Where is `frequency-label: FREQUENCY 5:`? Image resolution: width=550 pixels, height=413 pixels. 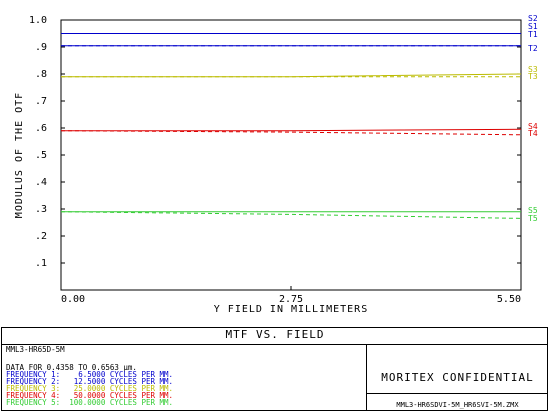
frequency-label: FREQUENCY 5: is located at coordinates (35, 402).